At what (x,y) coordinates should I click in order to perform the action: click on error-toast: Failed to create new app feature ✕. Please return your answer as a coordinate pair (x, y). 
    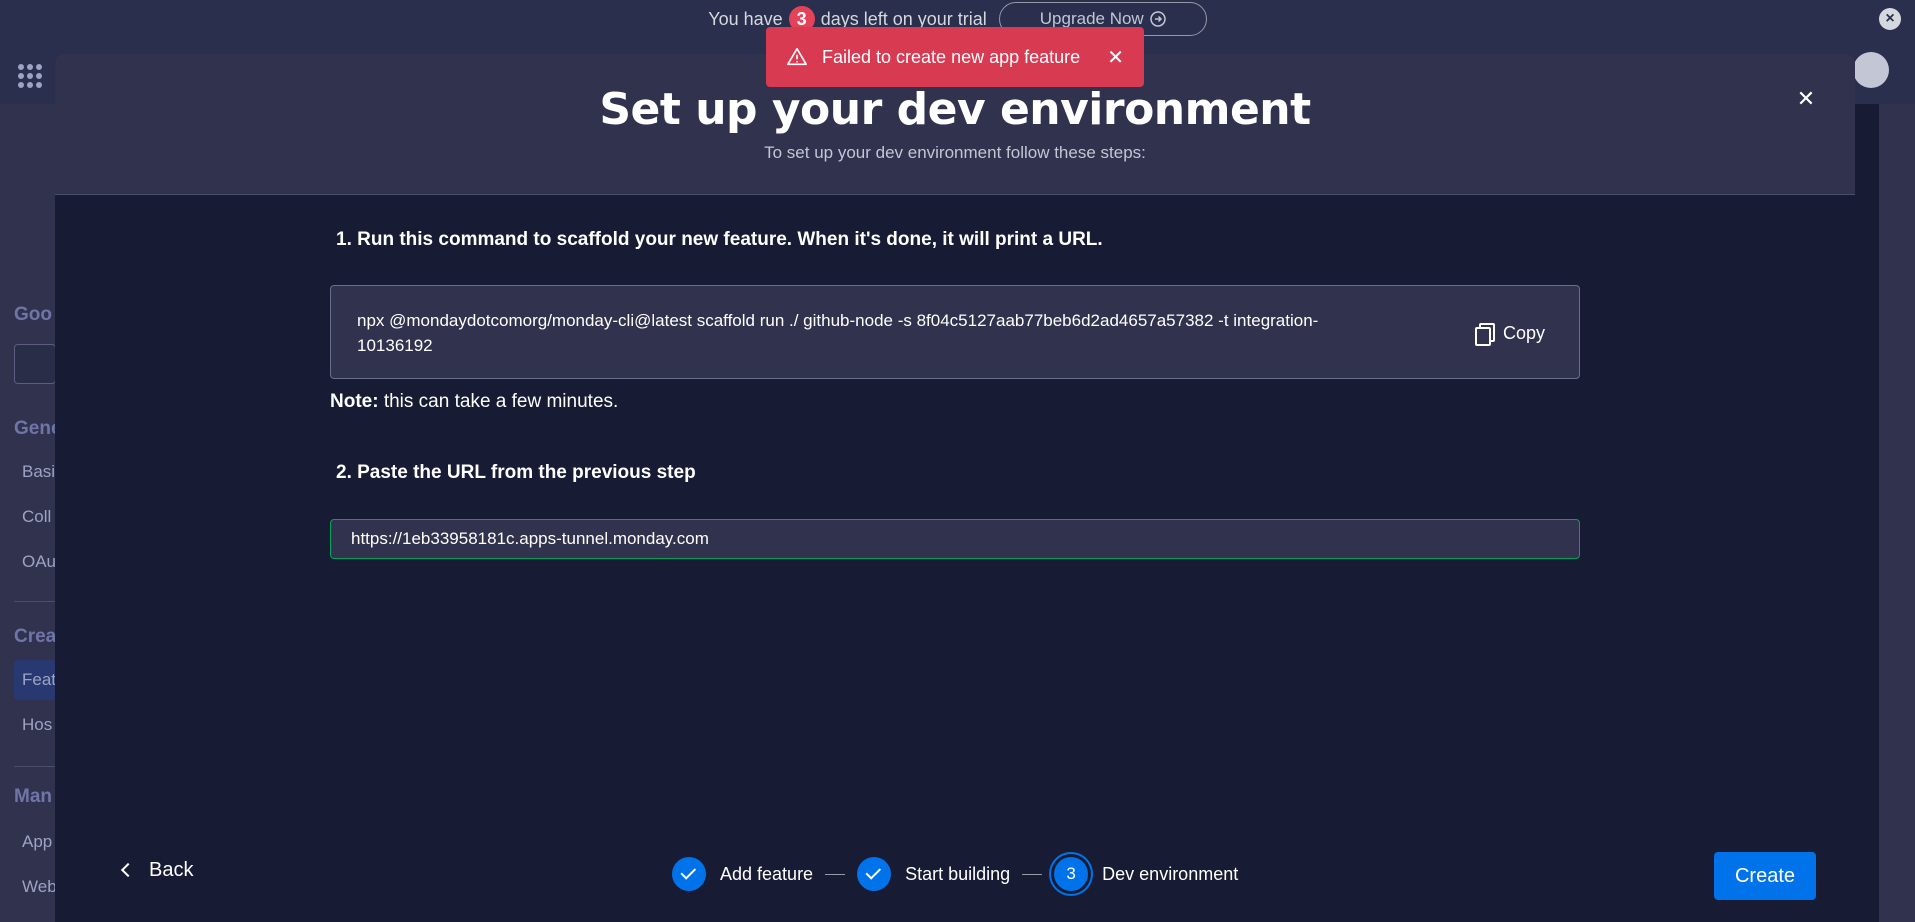
    Looking at the image, I should click on (955, 57).